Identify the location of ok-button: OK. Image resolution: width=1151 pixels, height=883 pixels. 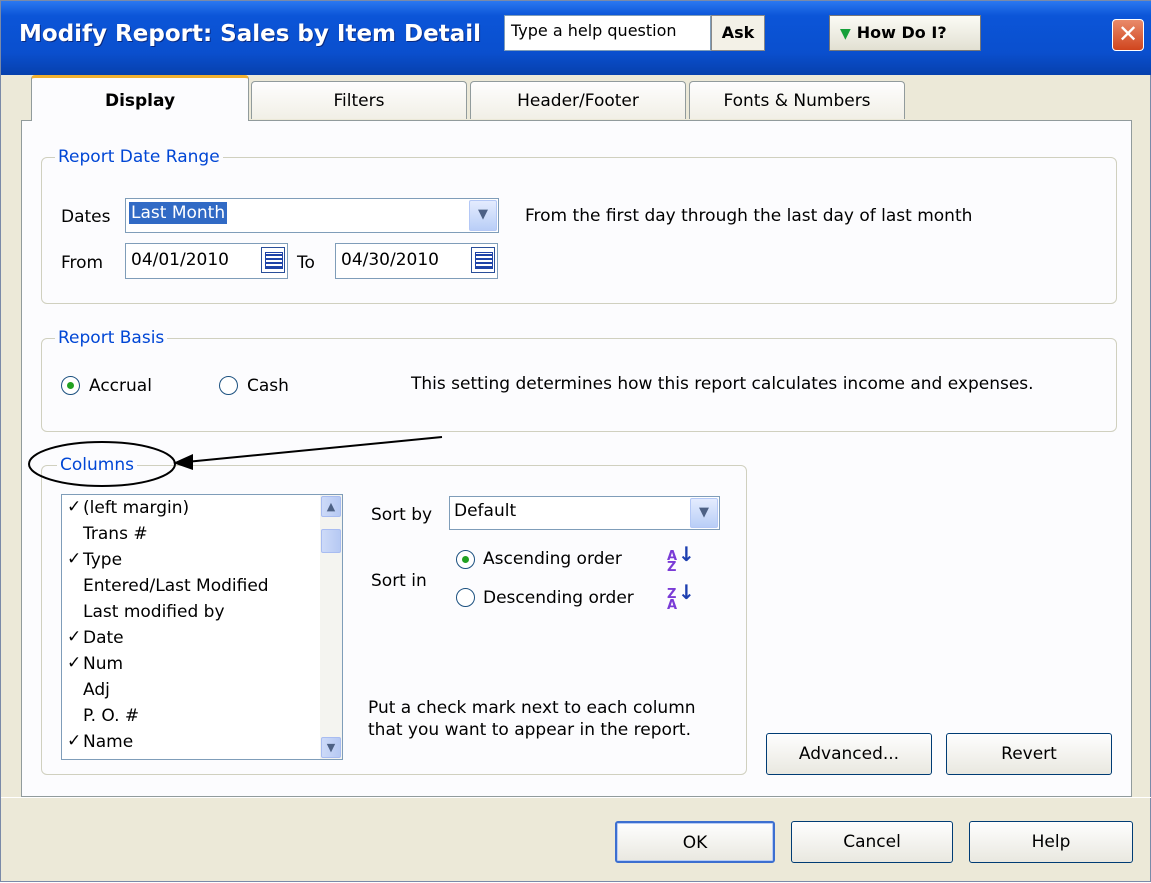
(695, 842).